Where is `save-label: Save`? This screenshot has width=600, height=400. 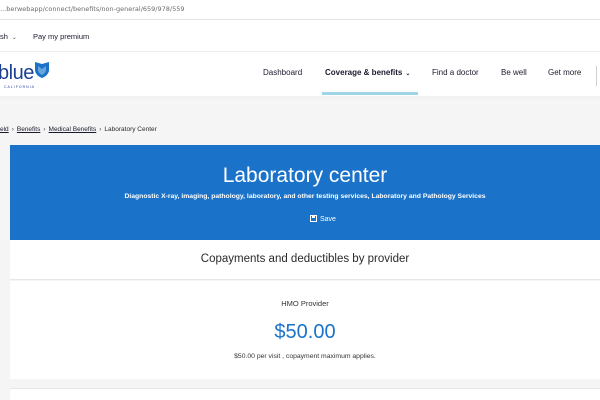
save-label: Save is located at coordinates (328, 219).